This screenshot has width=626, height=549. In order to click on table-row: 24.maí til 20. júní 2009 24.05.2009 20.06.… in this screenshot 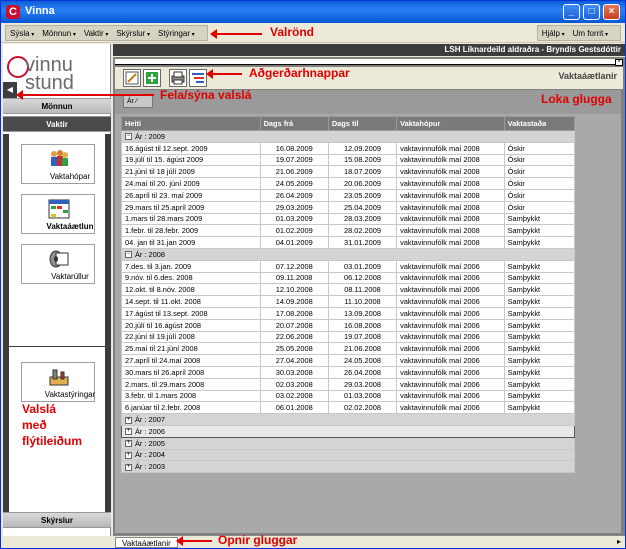, I will do `click(348, 183)`.